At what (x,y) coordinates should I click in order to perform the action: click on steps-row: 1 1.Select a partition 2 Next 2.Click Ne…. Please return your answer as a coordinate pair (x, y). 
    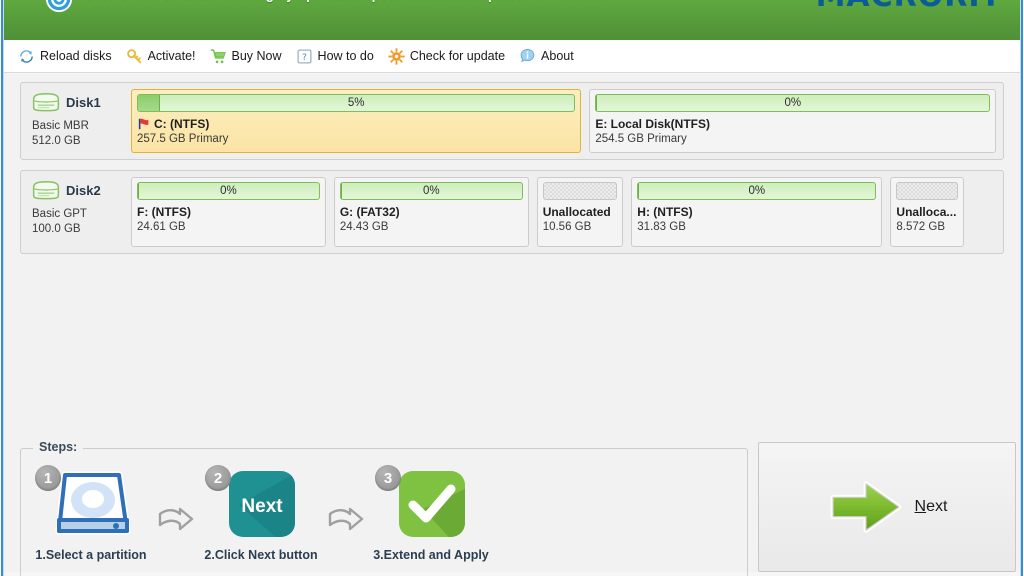
    Looking at the image, I should click on (388, 513).